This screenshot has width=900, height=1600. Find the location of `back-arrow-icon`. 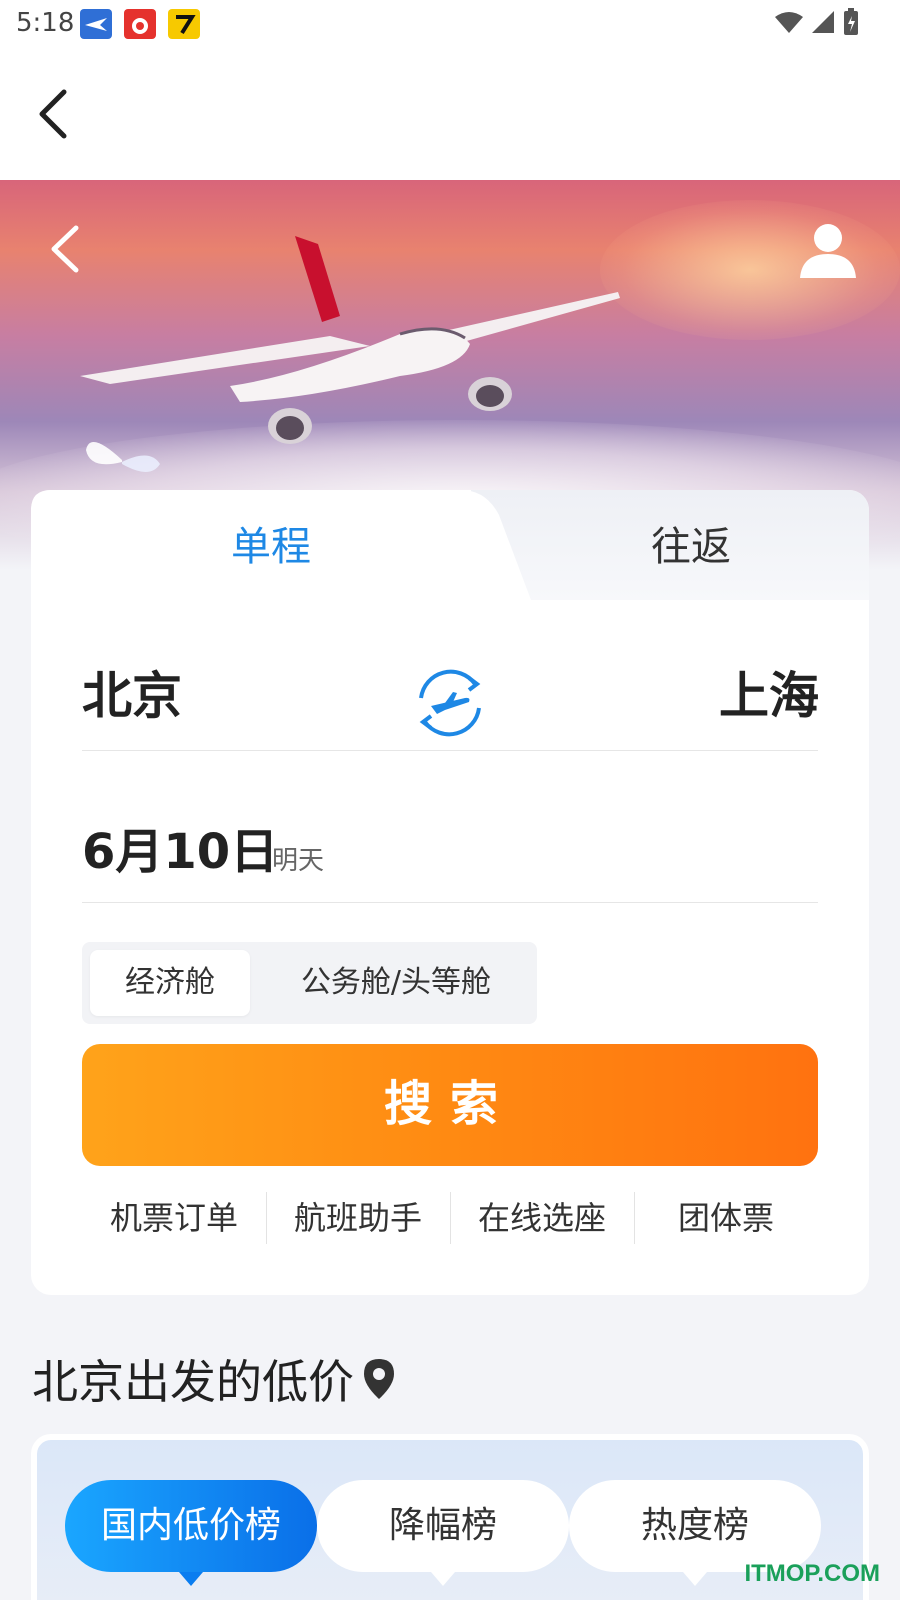

back-arrow-icon is located at coordinates (55, 114).